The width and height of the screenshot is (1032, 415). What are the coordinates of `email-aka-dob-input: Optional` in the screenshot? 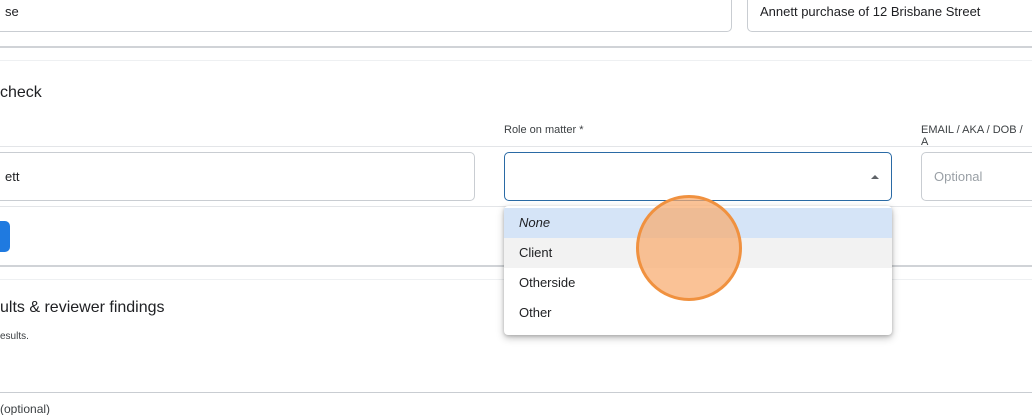 It's located at (976, 176).